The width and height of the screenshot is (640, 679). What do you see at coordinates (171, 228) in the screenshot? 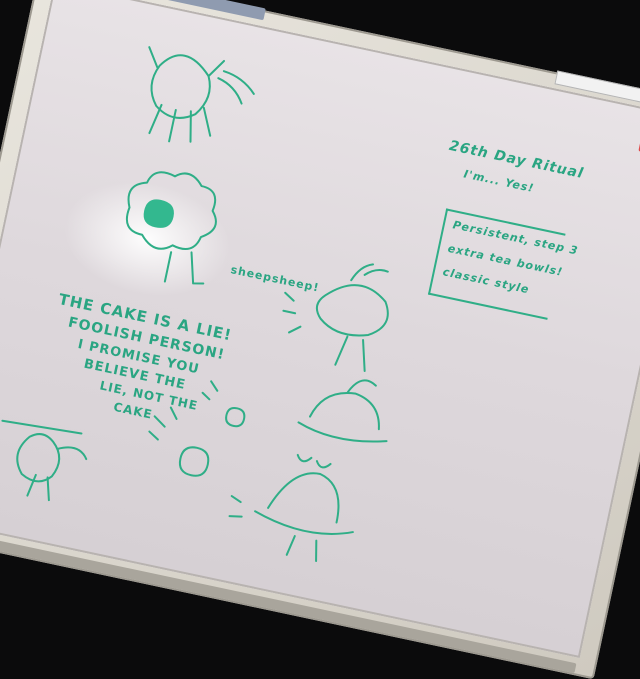
I see `sheep-doodle` at bounding box center [171, 228].